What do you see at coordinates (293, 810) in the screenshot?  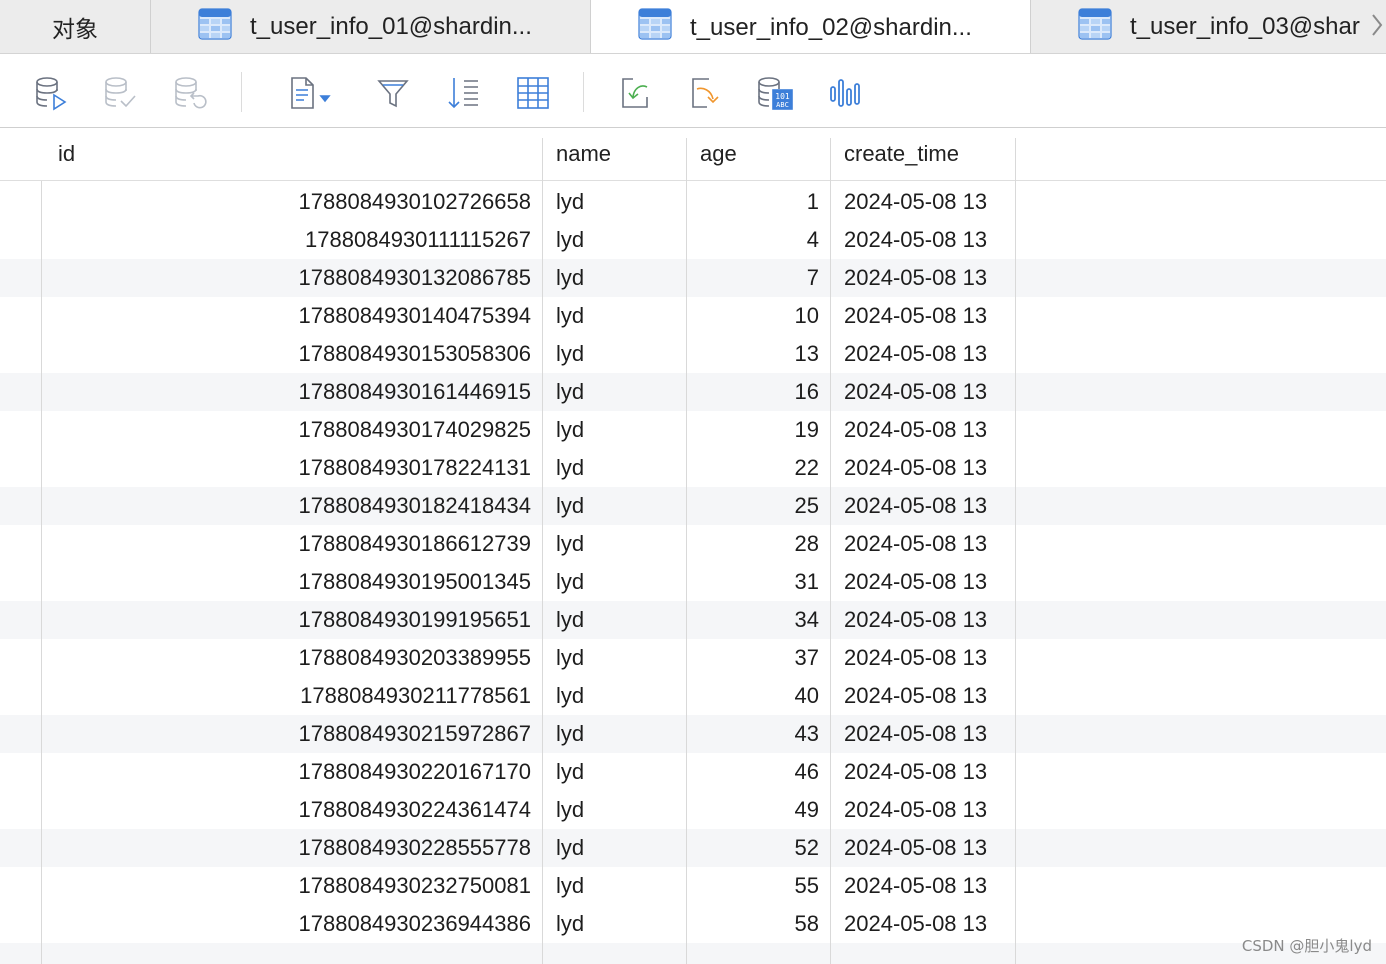 I see `cell-id: 1788084930224361474` at bounding box center [293, 810].